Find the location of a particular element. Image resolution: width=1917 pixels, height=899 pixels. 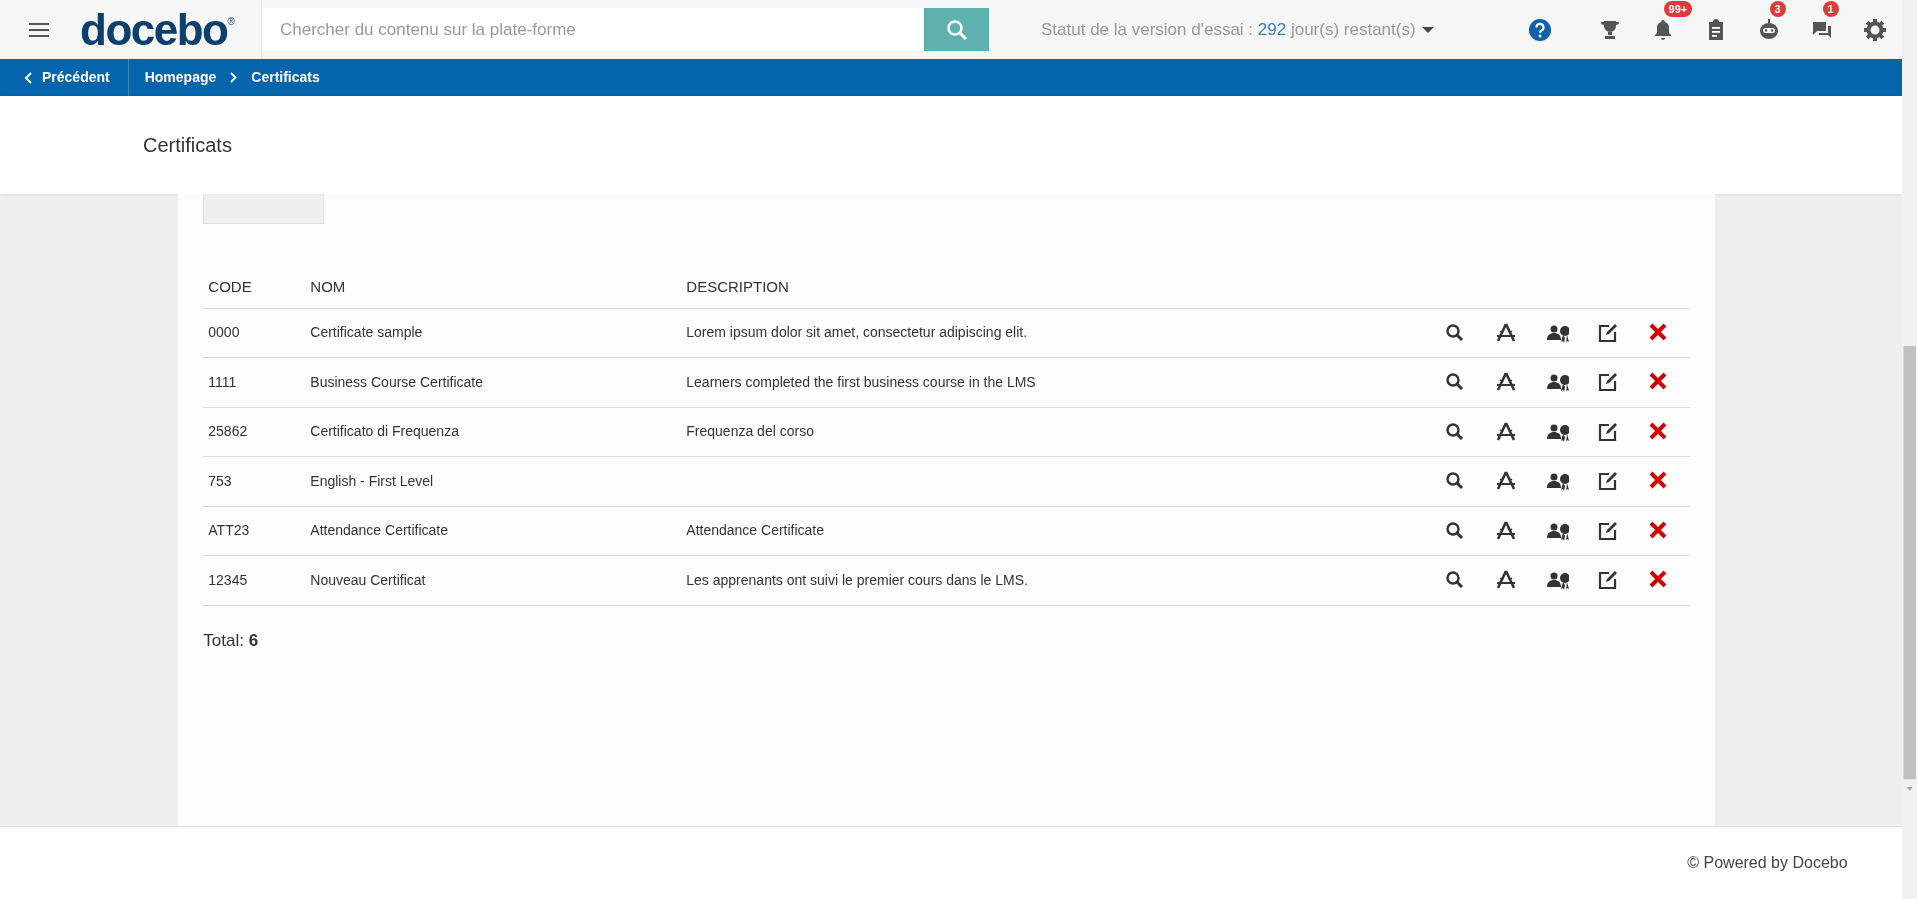

footer-text: © Powered by Docebo is located at coordinates (1767, 863).